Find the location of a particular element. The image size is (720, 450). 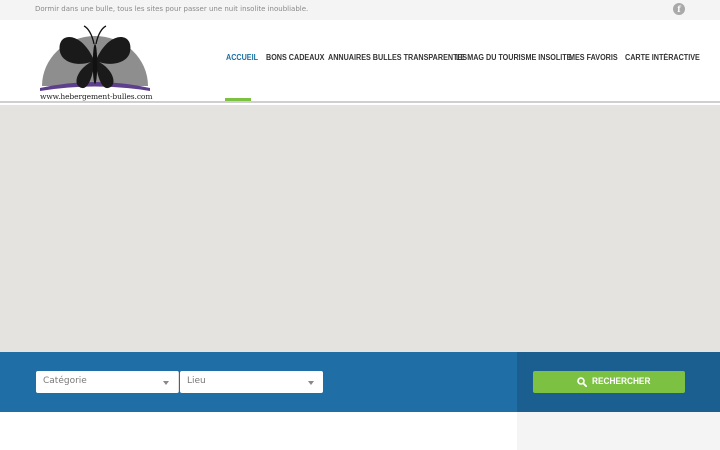

active-nav-underline is located at coordinates (238, 99).